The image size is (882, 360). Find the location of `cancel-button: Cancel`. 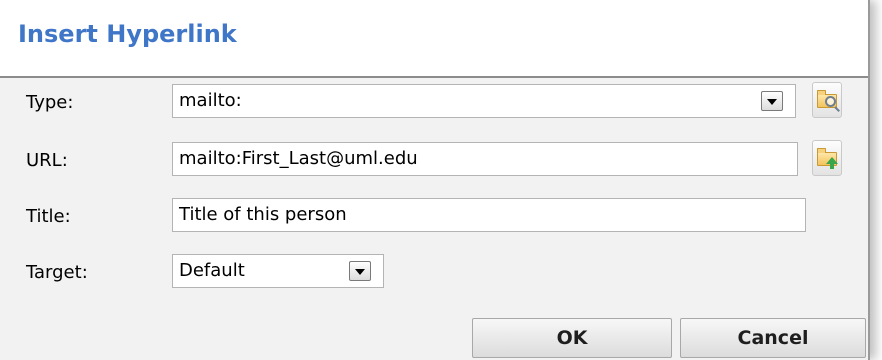

cancel-button: Cancel is located at coordinates (773, 338).